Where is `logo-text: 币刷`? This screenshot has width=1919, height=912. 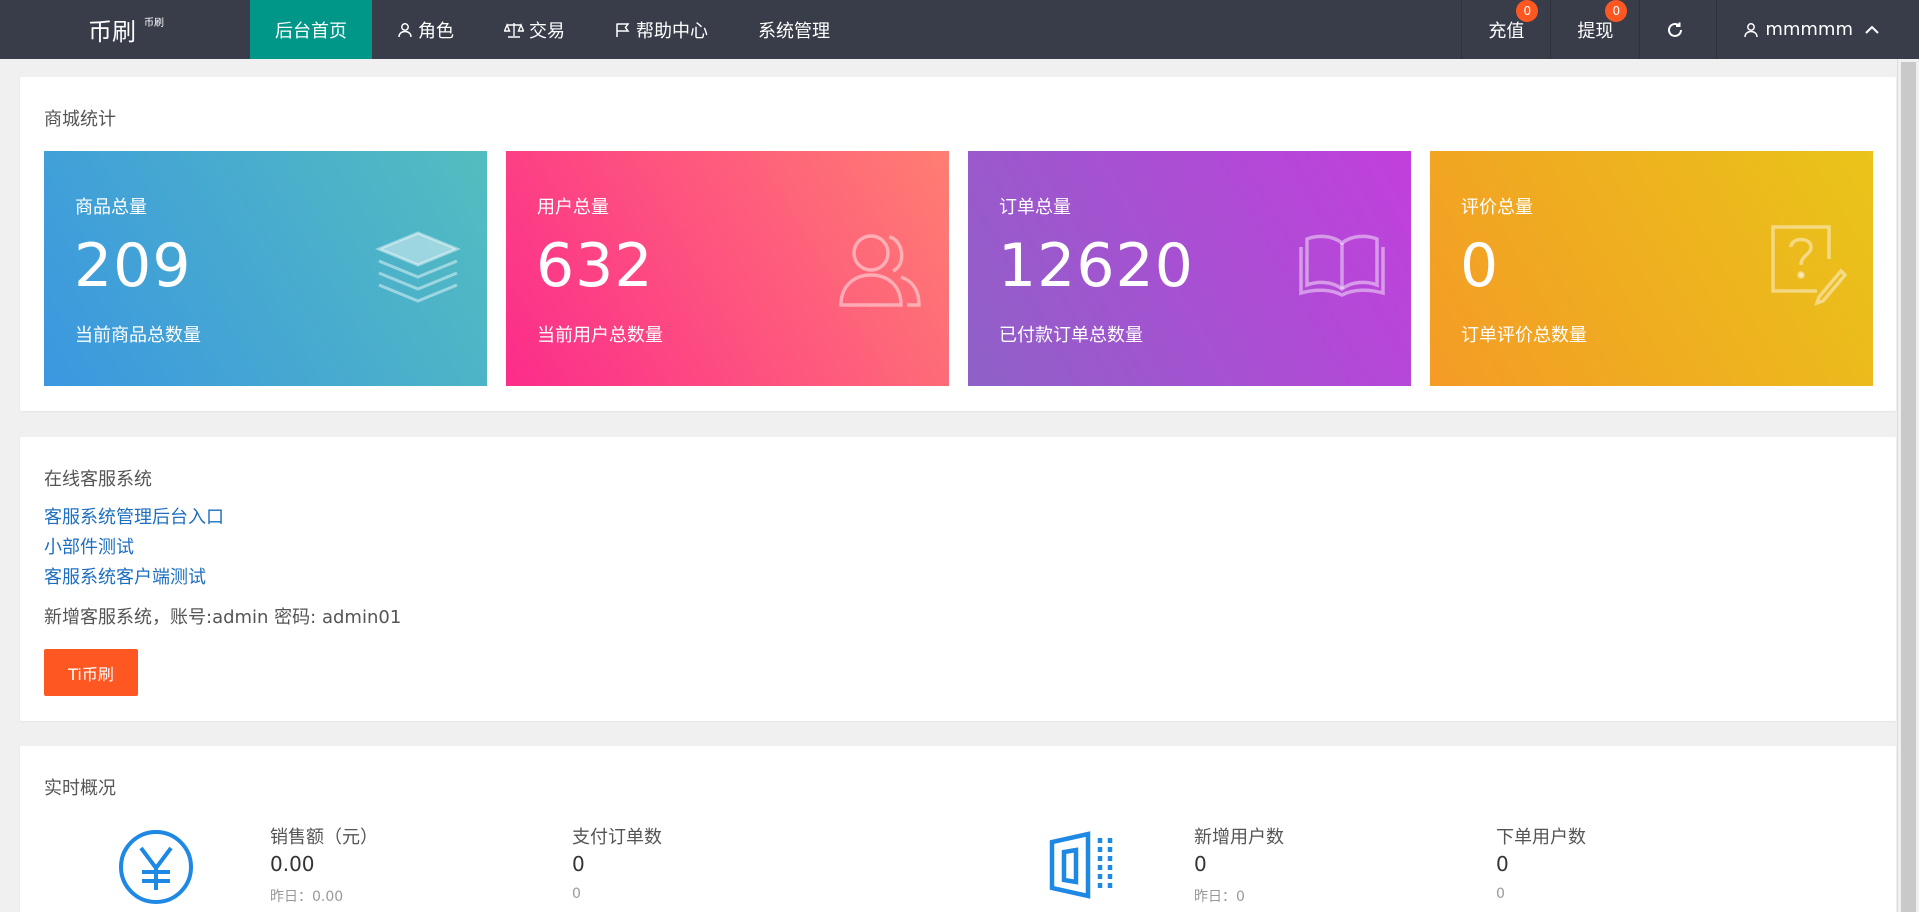
logo-text: 币刷 is located at coordinates (112, 32).